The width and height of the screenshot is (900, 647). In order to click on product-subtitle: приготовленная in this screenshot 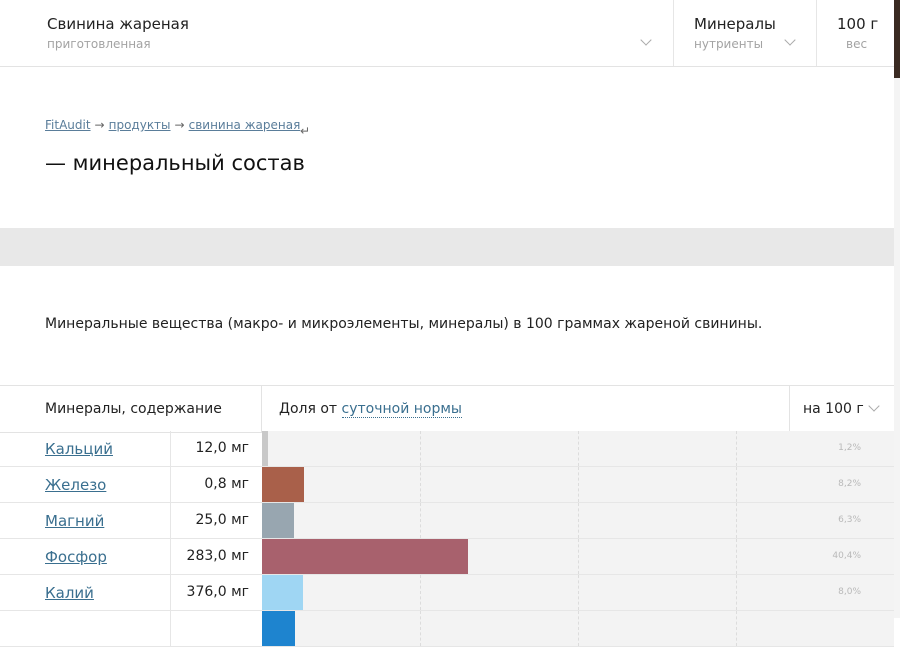, I will do `click(99, 44)`.